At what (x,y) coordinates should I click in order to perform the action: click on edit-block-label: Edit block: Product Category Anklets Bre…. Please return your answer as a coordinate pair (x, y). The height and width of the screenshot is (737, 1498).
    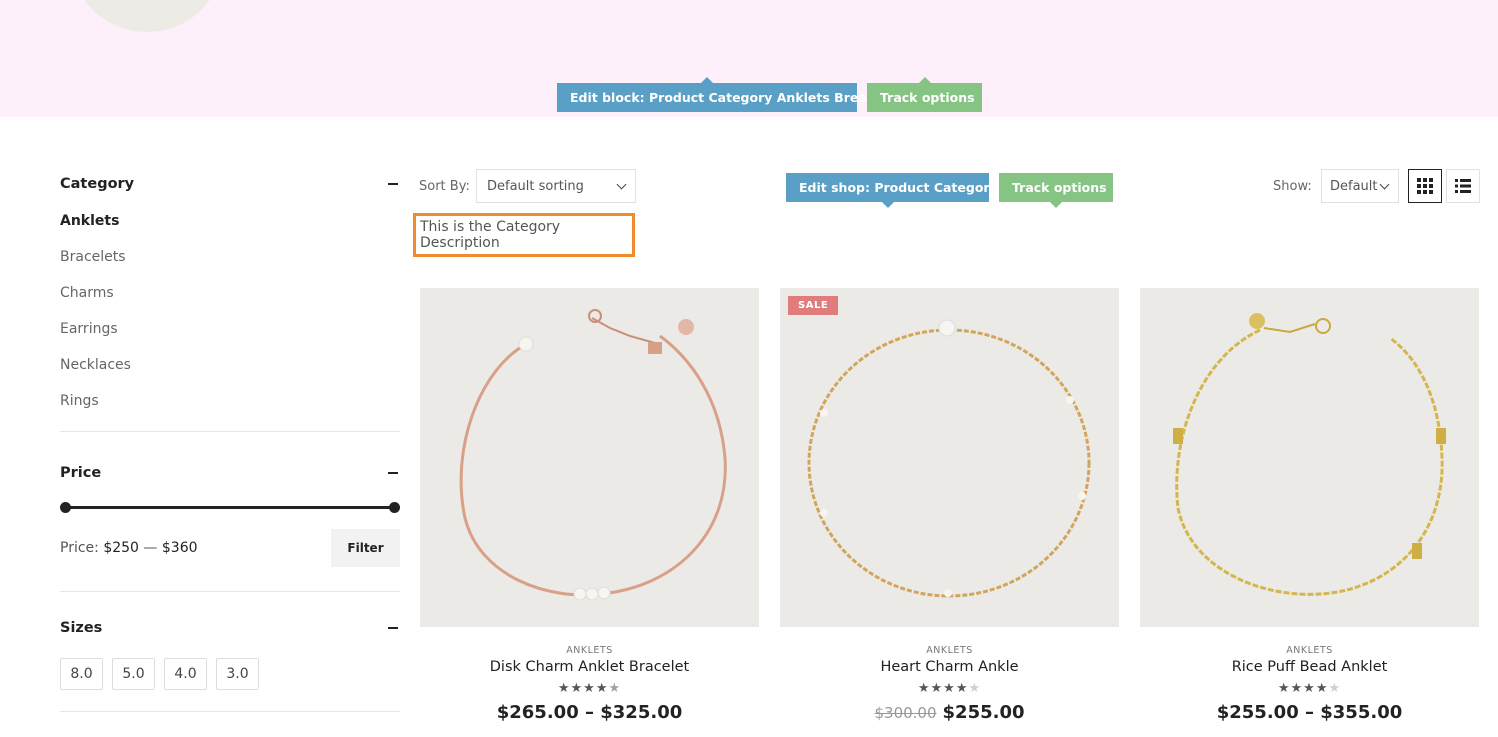
    Looking at the image, I should click on (726, 97).